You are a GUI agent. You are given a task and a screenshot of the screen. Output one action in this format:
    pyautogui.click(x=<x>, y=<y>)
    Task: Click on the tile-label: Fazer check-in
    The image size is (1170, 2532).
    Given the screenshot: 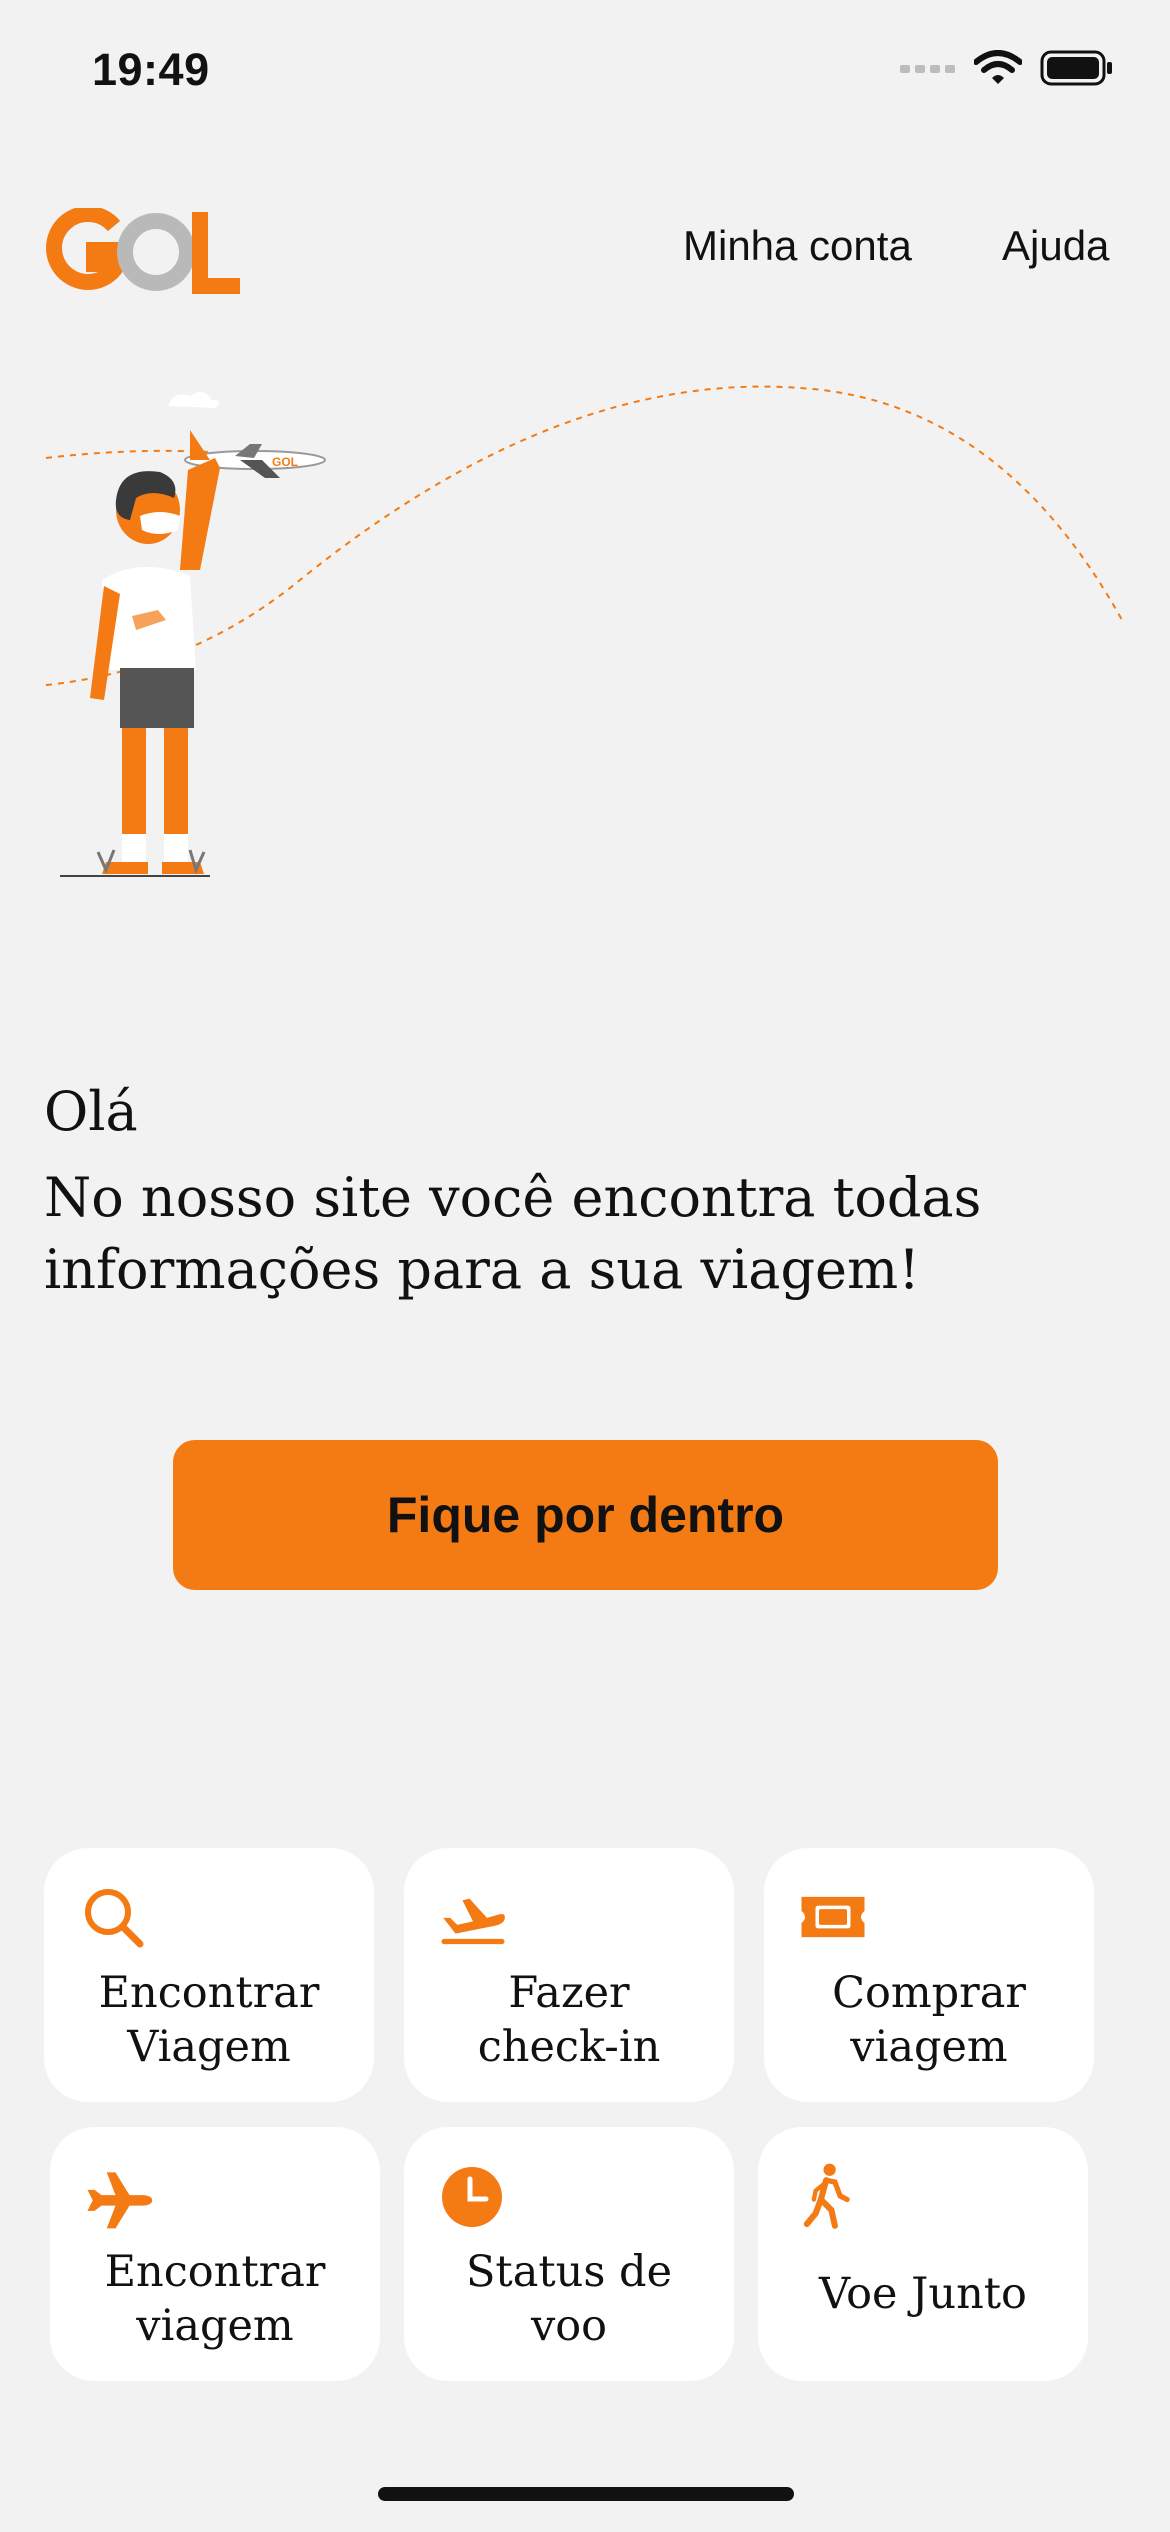 What is the action you would take?
    pyautogui.click(x=569, y=2020)
    